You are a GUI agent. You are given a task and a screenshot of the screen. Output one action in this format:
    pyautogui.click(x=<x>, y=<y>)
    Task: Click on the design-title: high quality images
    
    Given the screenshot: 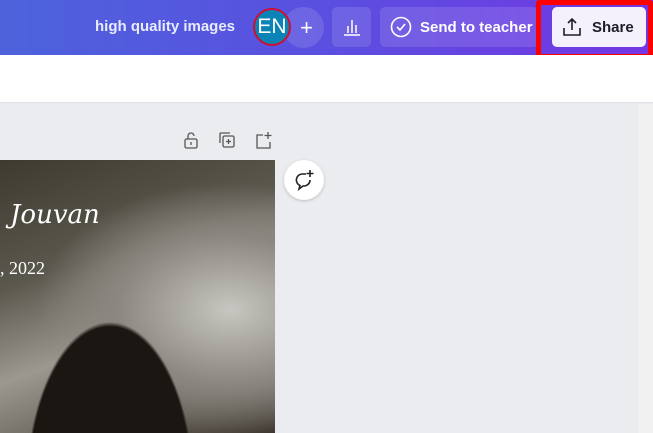 What is the action you would take?
    pyautogui.click(x=165, y=26)
    